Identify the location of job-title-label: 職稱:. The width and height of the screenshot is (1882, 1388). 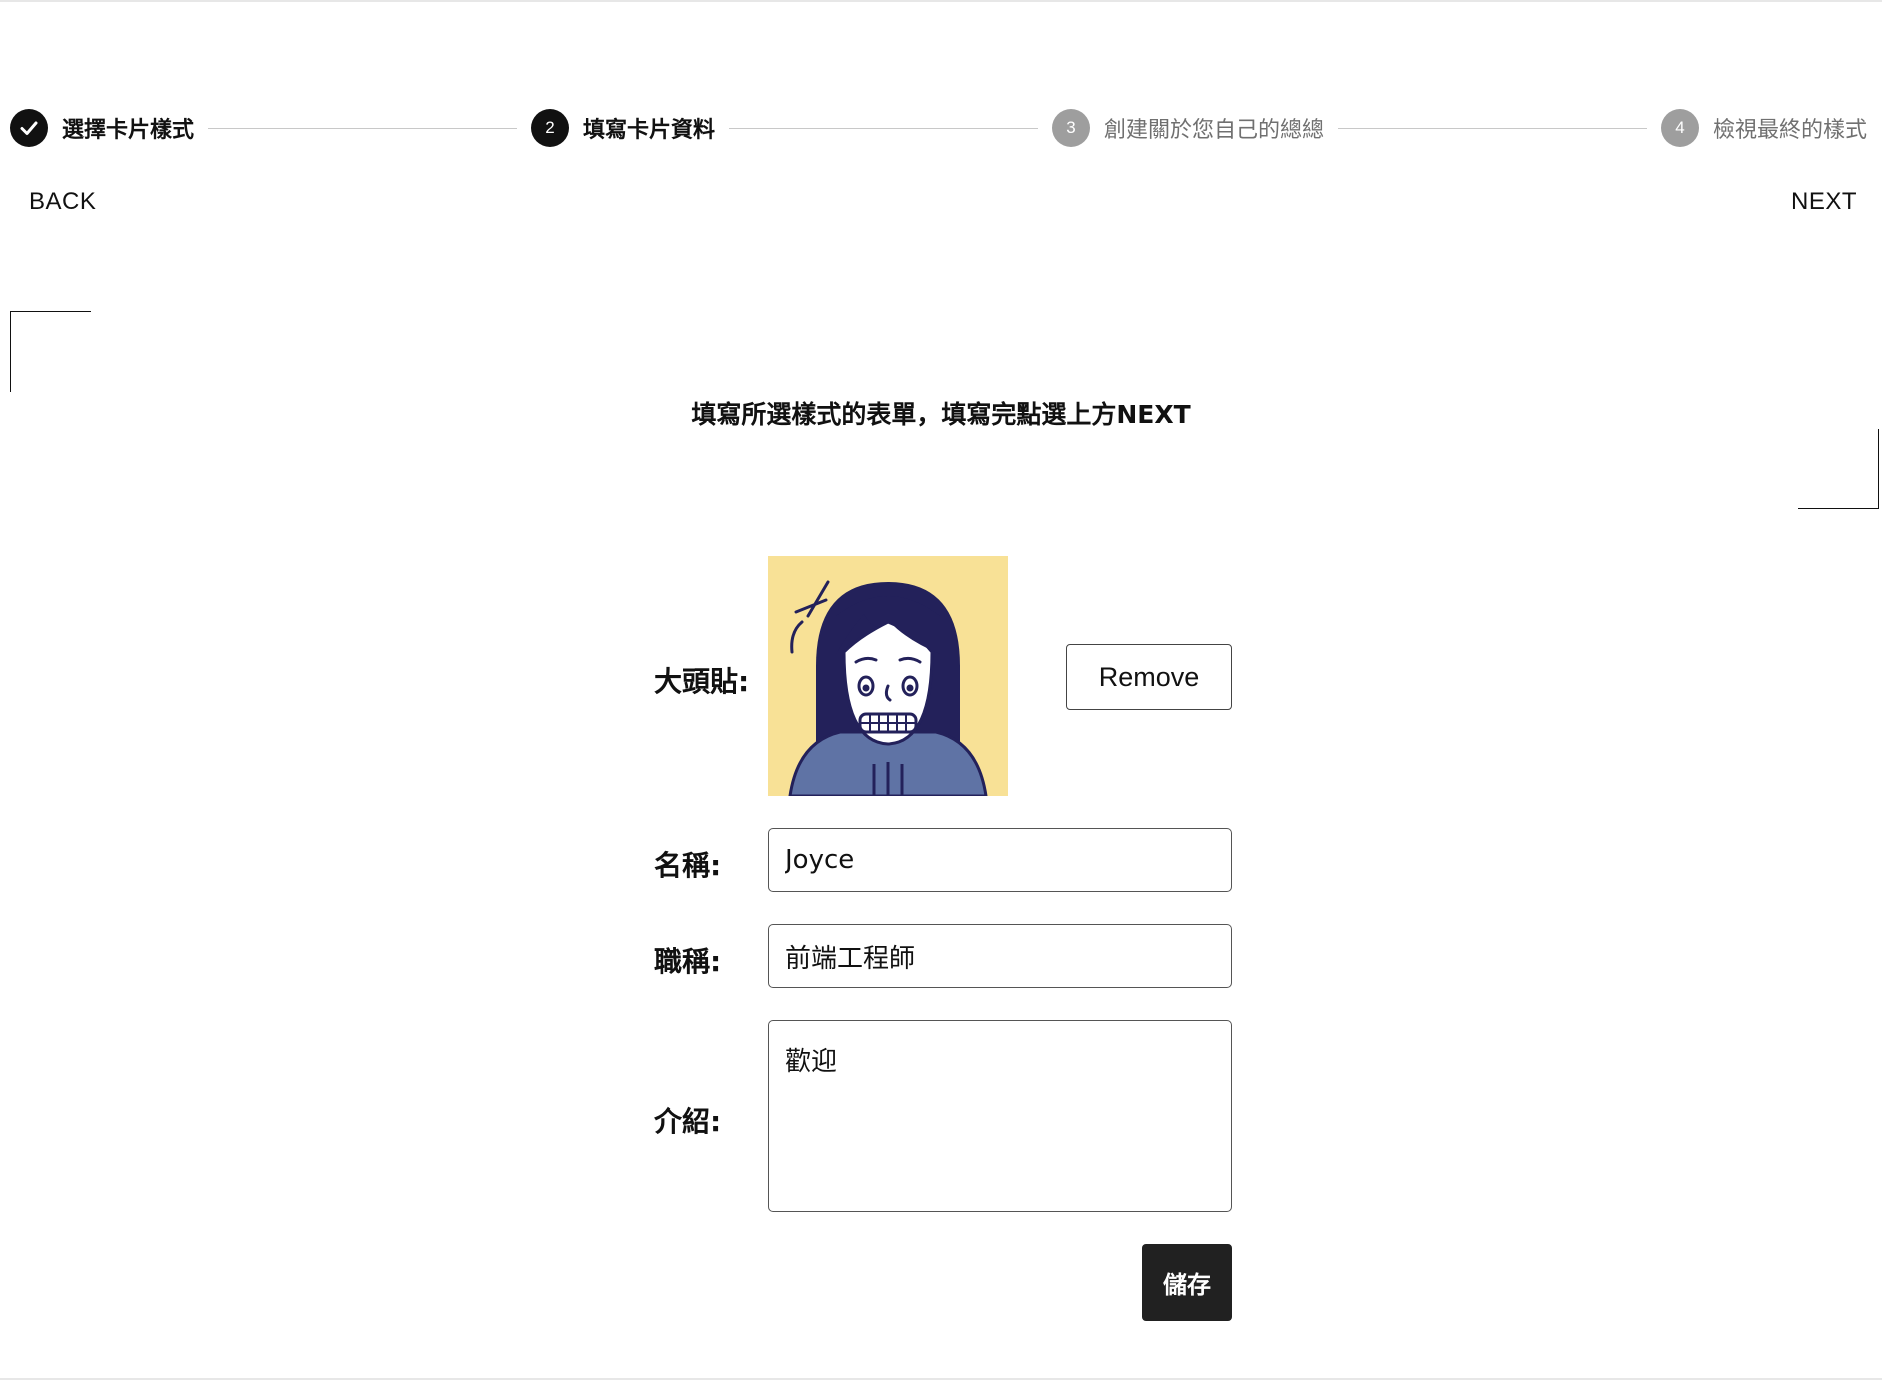
(688, 961).